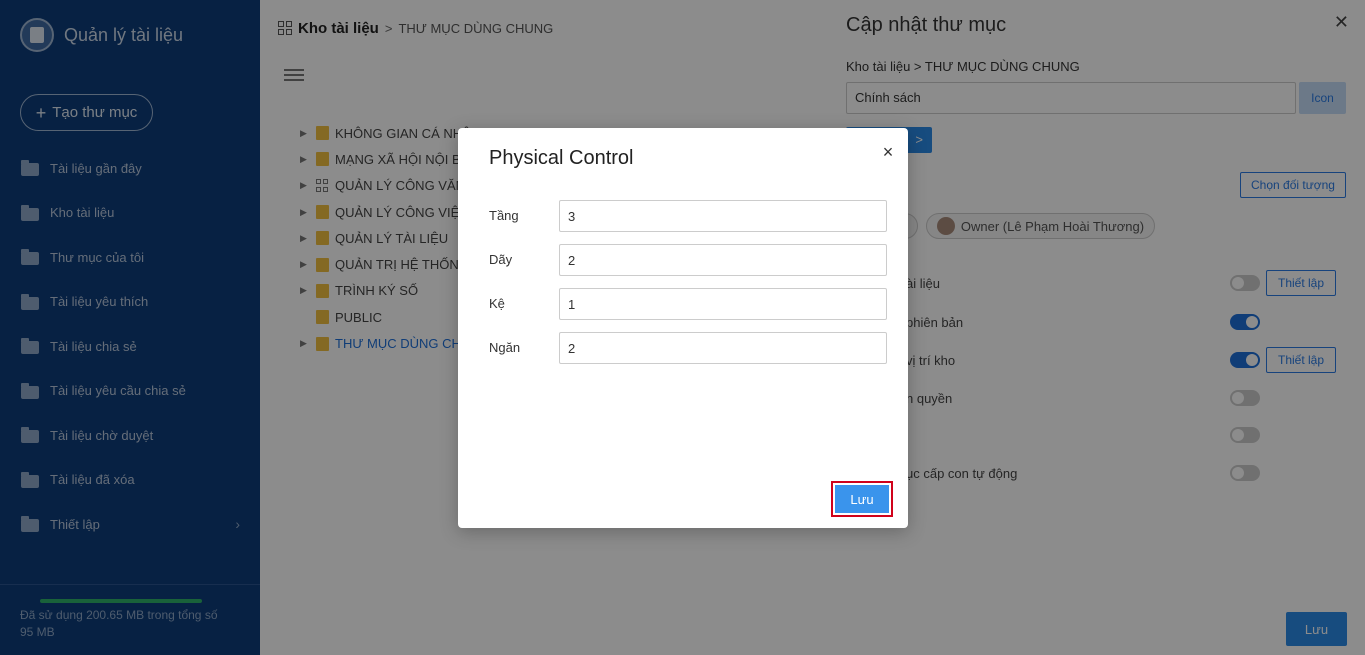  What do you see at coordinates (723, 216) in the screenshot?
I see `floor-input` at bounding box center [723, 216].